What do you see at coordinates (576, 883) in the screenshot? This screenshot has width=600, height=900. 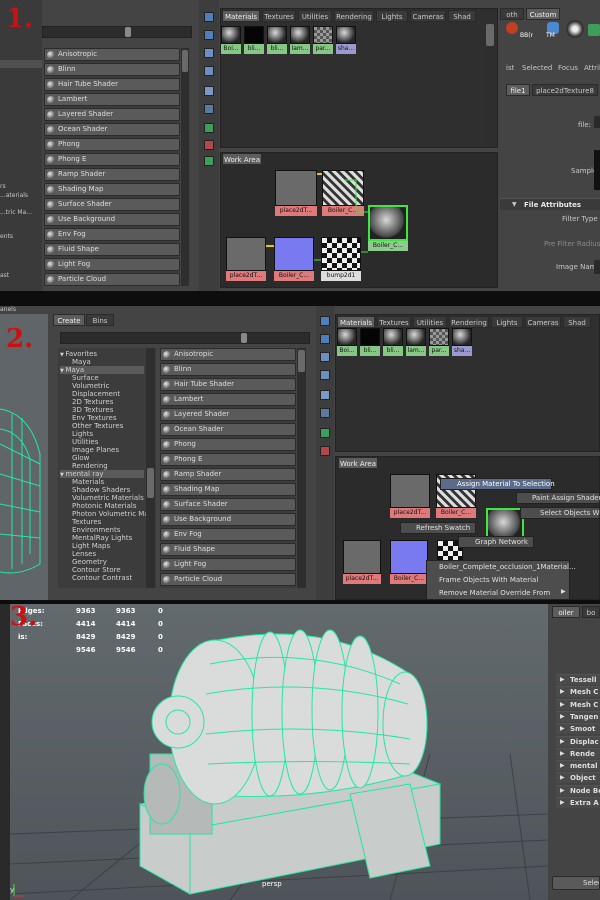 I see `select-button: Selec` at bounding box center [576, 883].